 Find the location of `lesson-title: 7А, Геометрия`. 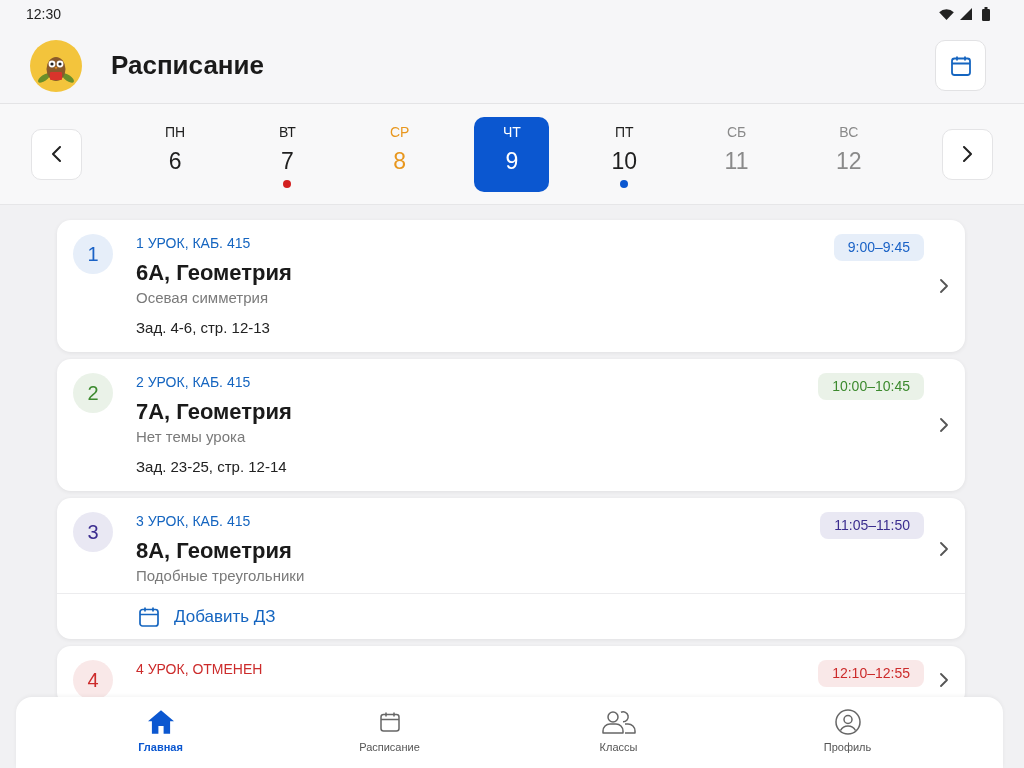

lesson-title: 7А, Геометрия is located at coordinates (214, 412).